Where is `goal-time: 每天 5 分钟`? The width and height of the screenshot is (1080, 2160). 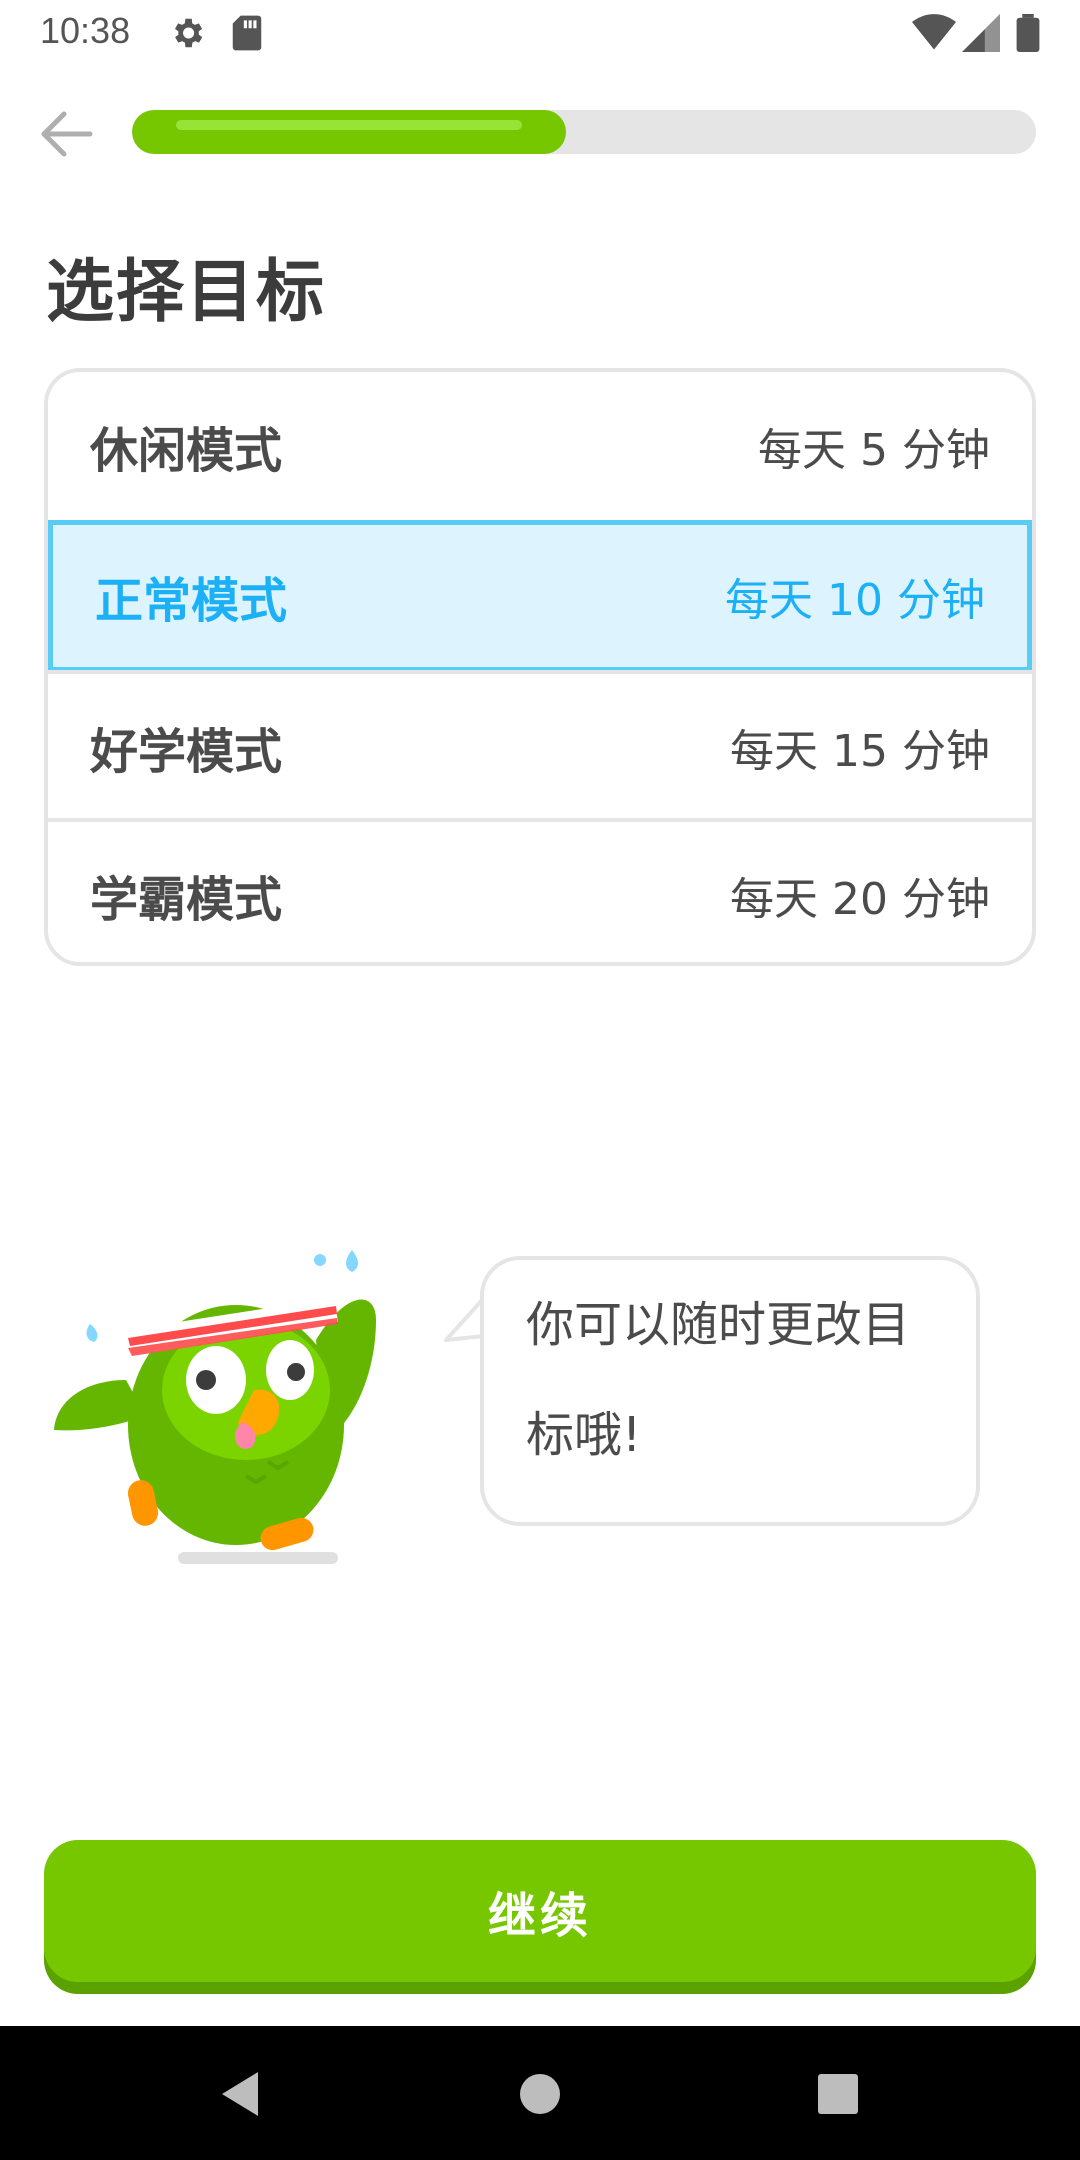
goal-time: 每天 5 分钟 is located at coordinates (874, 450).